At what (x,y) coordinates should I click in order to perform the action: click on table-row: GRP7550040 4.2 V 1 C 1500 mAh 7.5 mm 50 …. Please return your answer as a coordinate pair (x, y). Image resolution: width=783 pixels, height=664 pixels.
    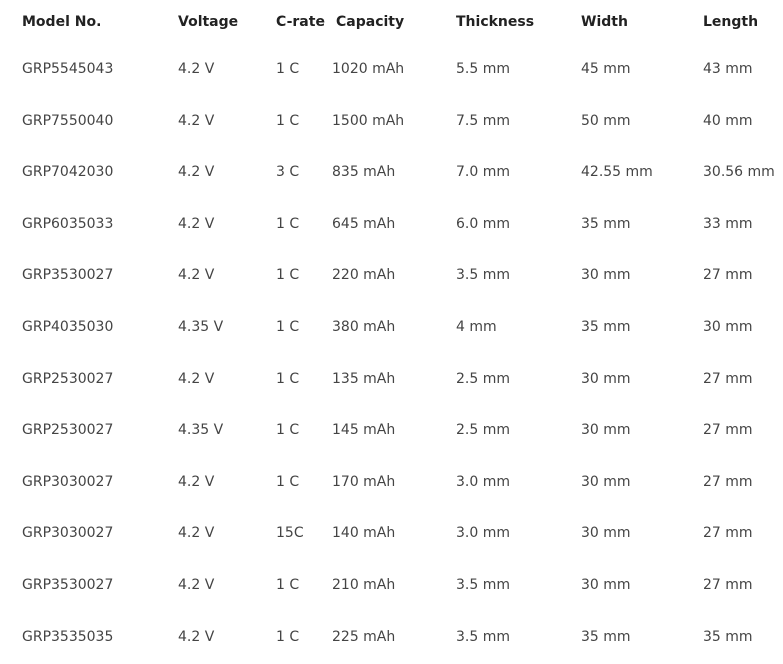
    Looking at the image, I should click on (391, 121).